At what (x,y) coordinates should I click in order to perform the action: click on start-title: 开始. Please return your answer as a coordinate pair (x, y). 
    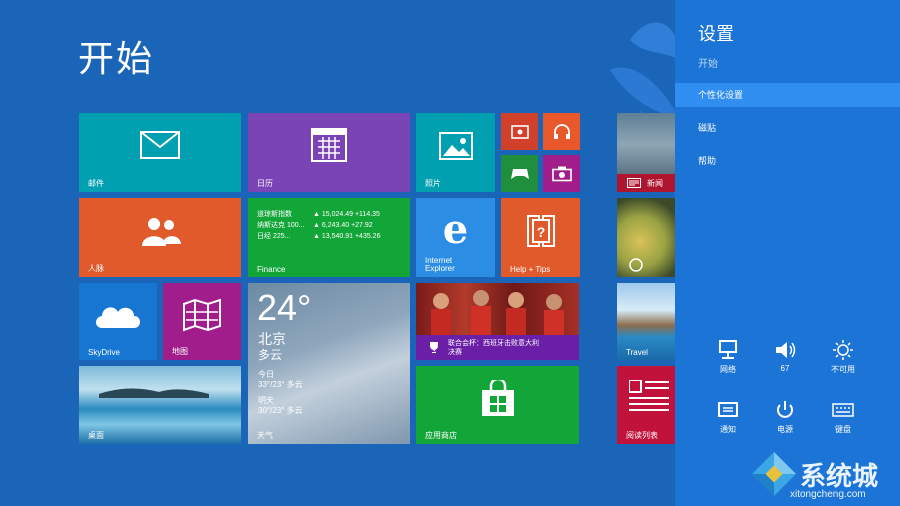
    Looking at the image, I should click on (116, 58).